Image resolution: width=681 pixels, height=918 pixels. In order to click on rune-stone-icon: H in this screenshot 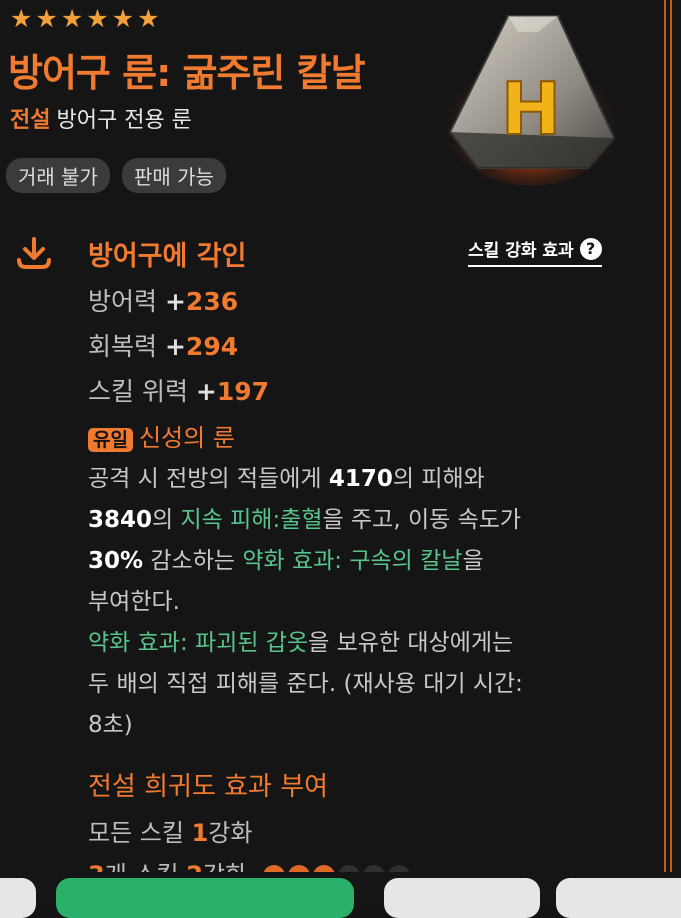, I will do `click(531, 100)`.